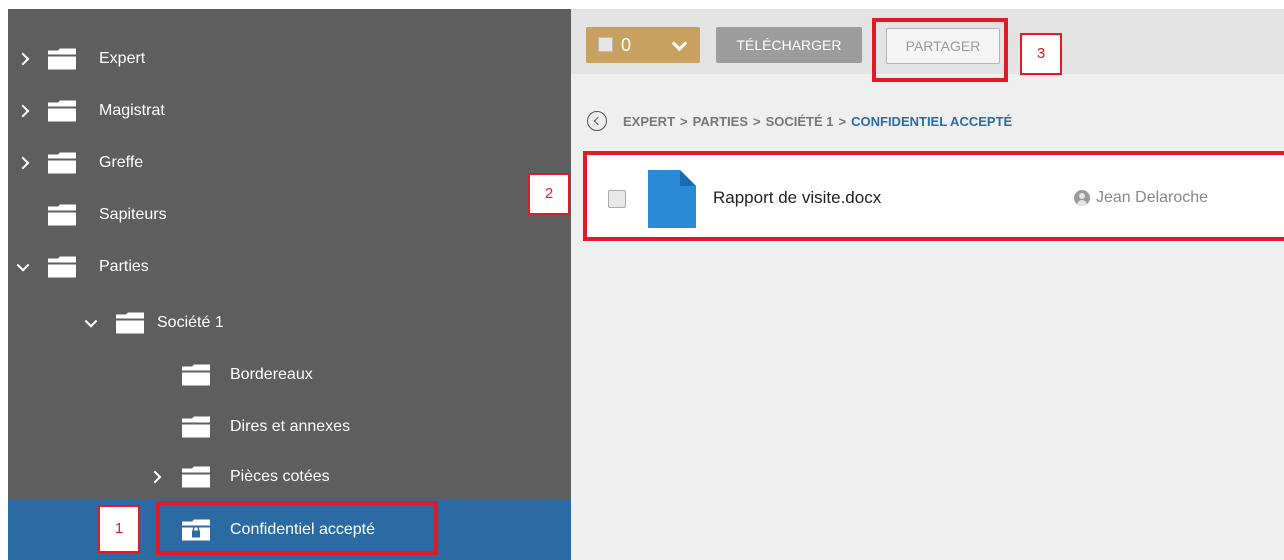 Image resolution: width=1284 pixels, height=560 pixels. What do you see at coordinates (196, 530) in the screenshot?
I see `locked-folder-icon` at bounding box center [196, 530].